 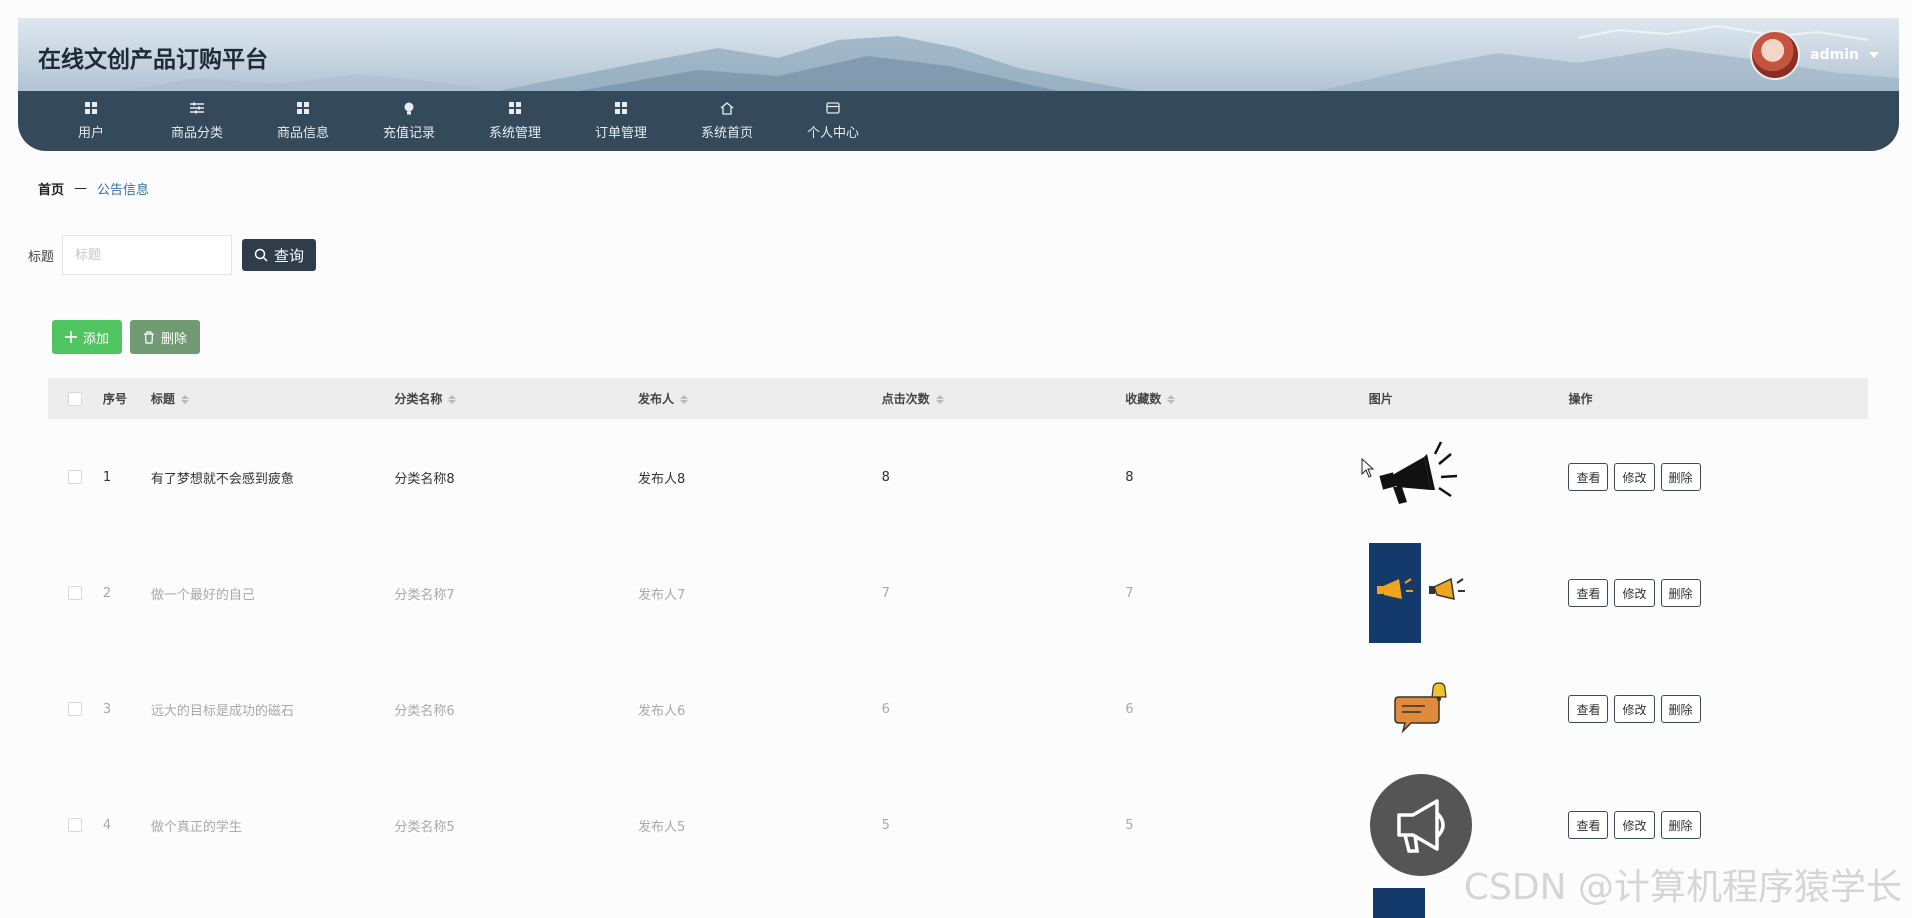 What do you see at coordinates (424, 711) in the screenshot?
I see `cell-category: 分类名称6` at bounding box center [424, 711].